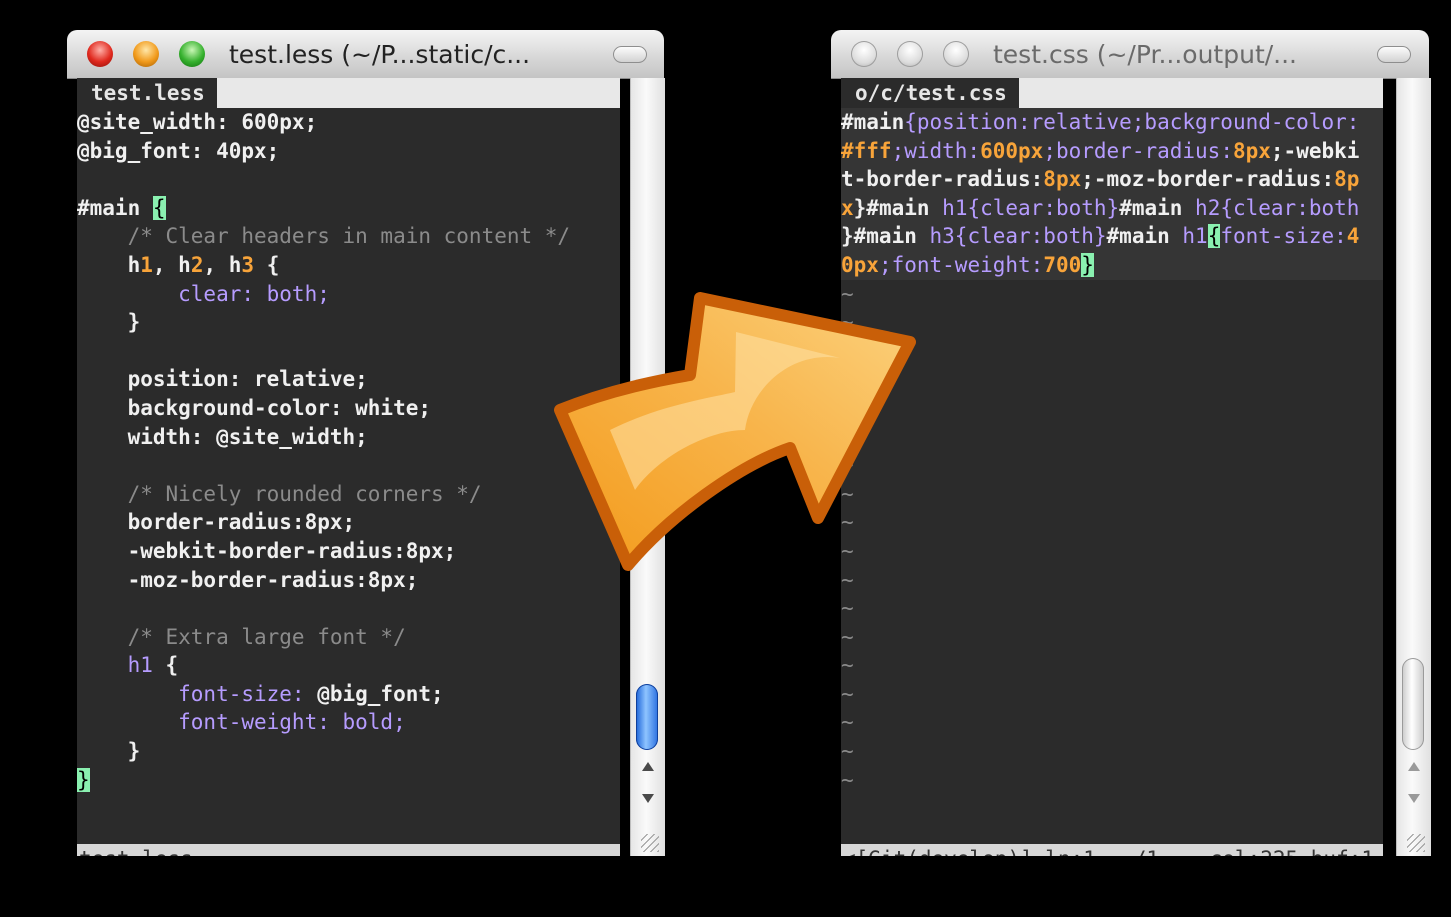  I want to click on code-token: font-size:, so click(1283, 236).